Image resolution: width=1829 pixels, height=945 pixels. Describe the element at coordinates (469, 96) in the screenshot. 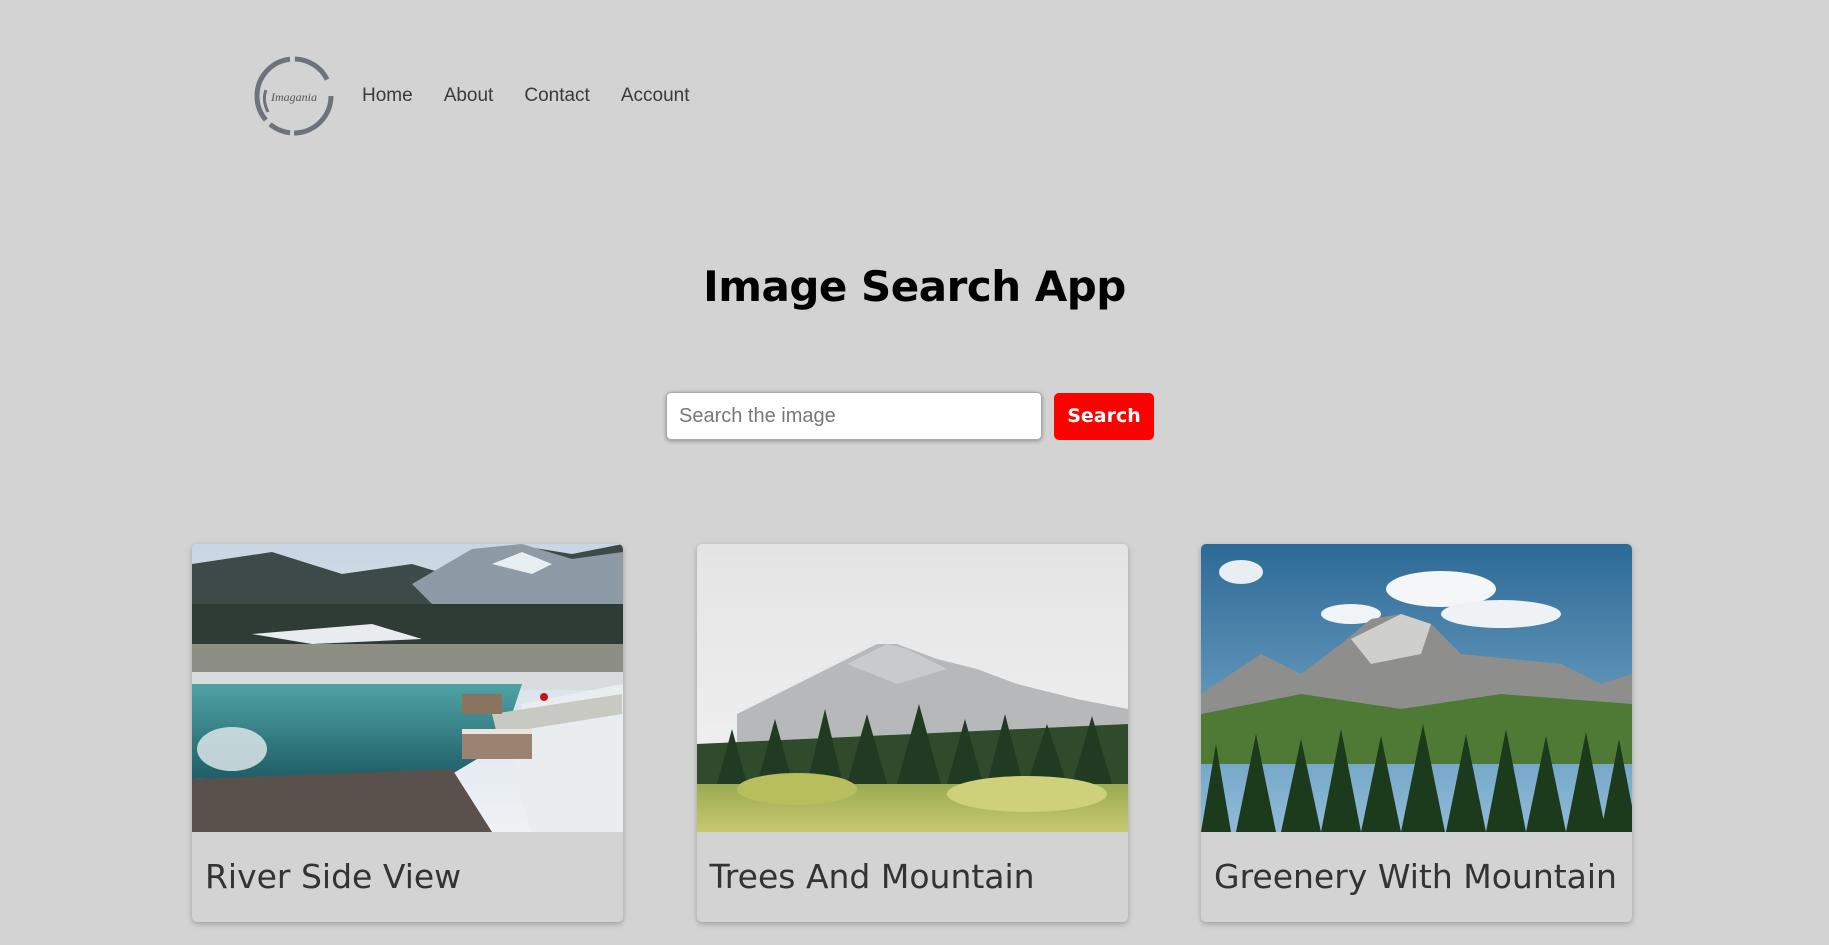

I see `nav-item-about: About` at that location.